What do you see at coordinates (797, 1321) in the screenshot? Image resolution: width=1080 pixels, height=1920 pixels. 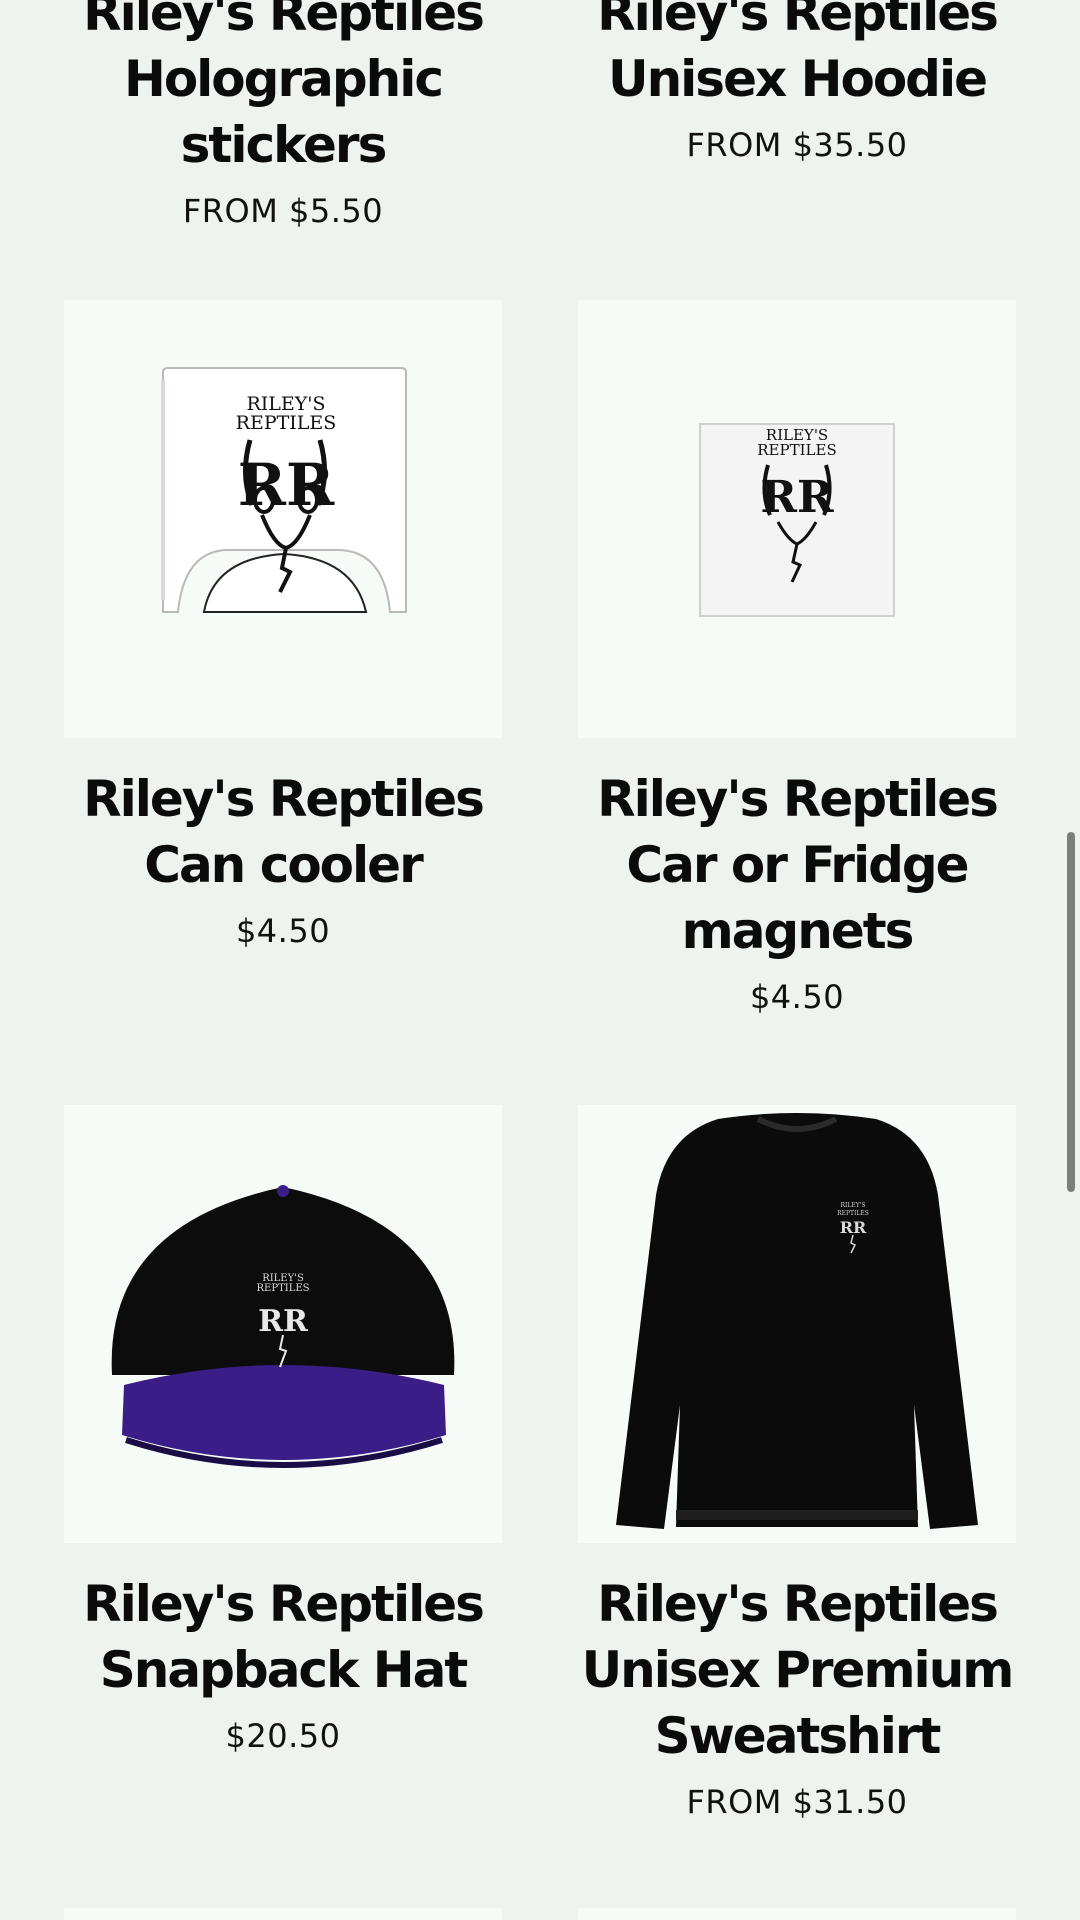 I see `sweatshirt-image: RILEY'S REPTILES RR` at bounding box center [797, 1321].